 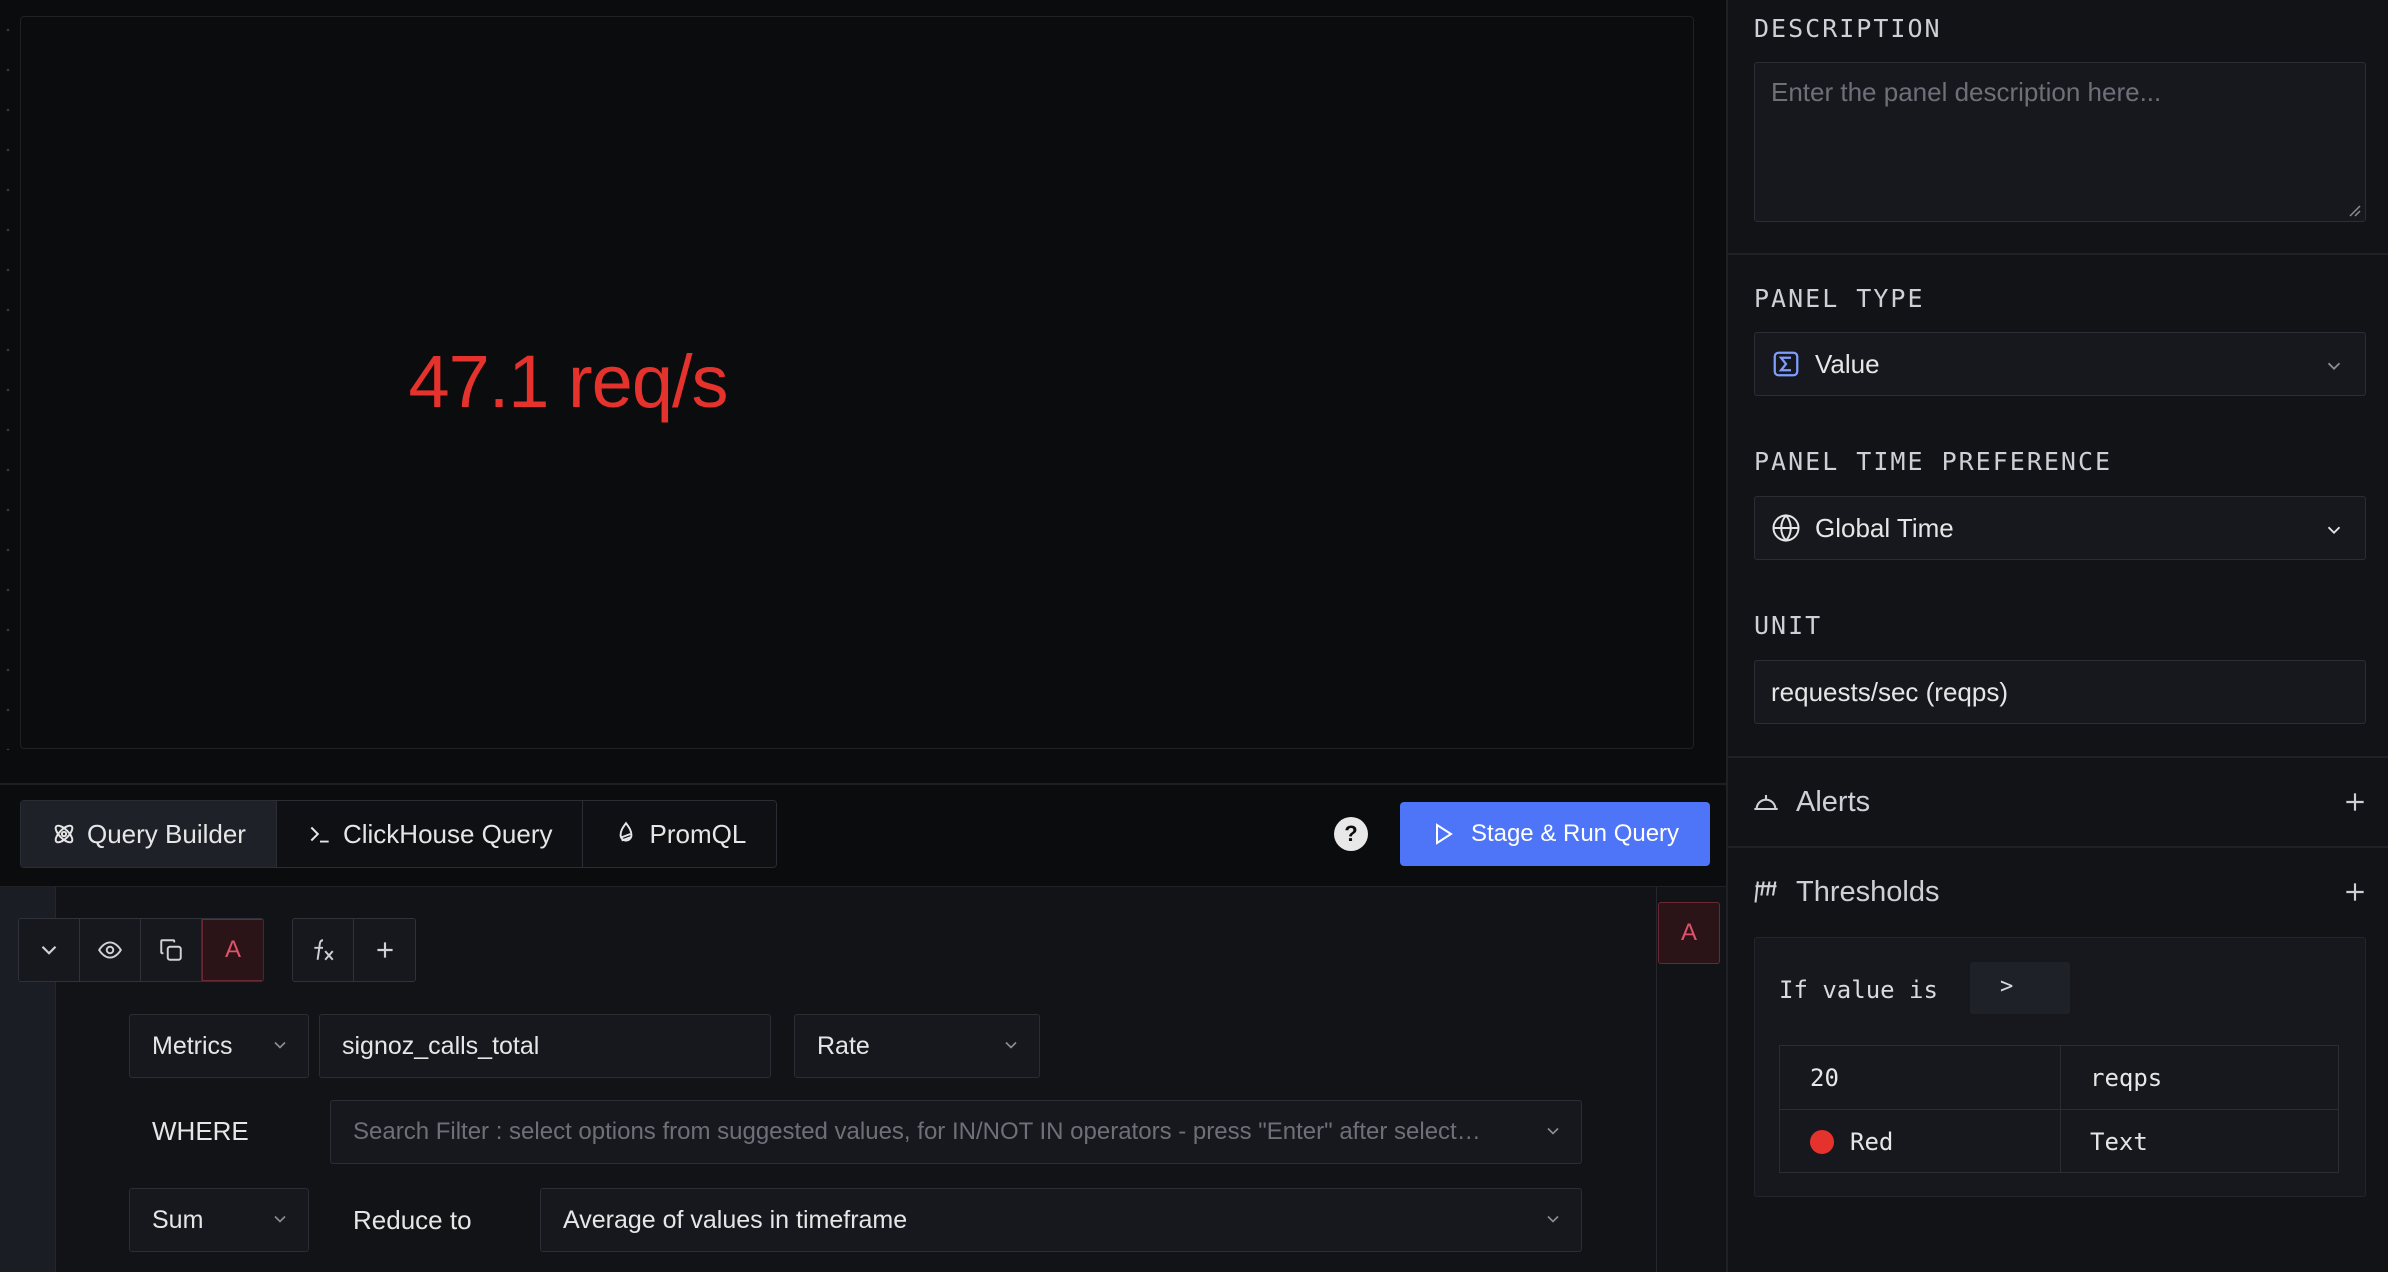 I want to click on query-type-tabs: Query Builder ClickHouse Query PromQL, so click(x=399, y=834).